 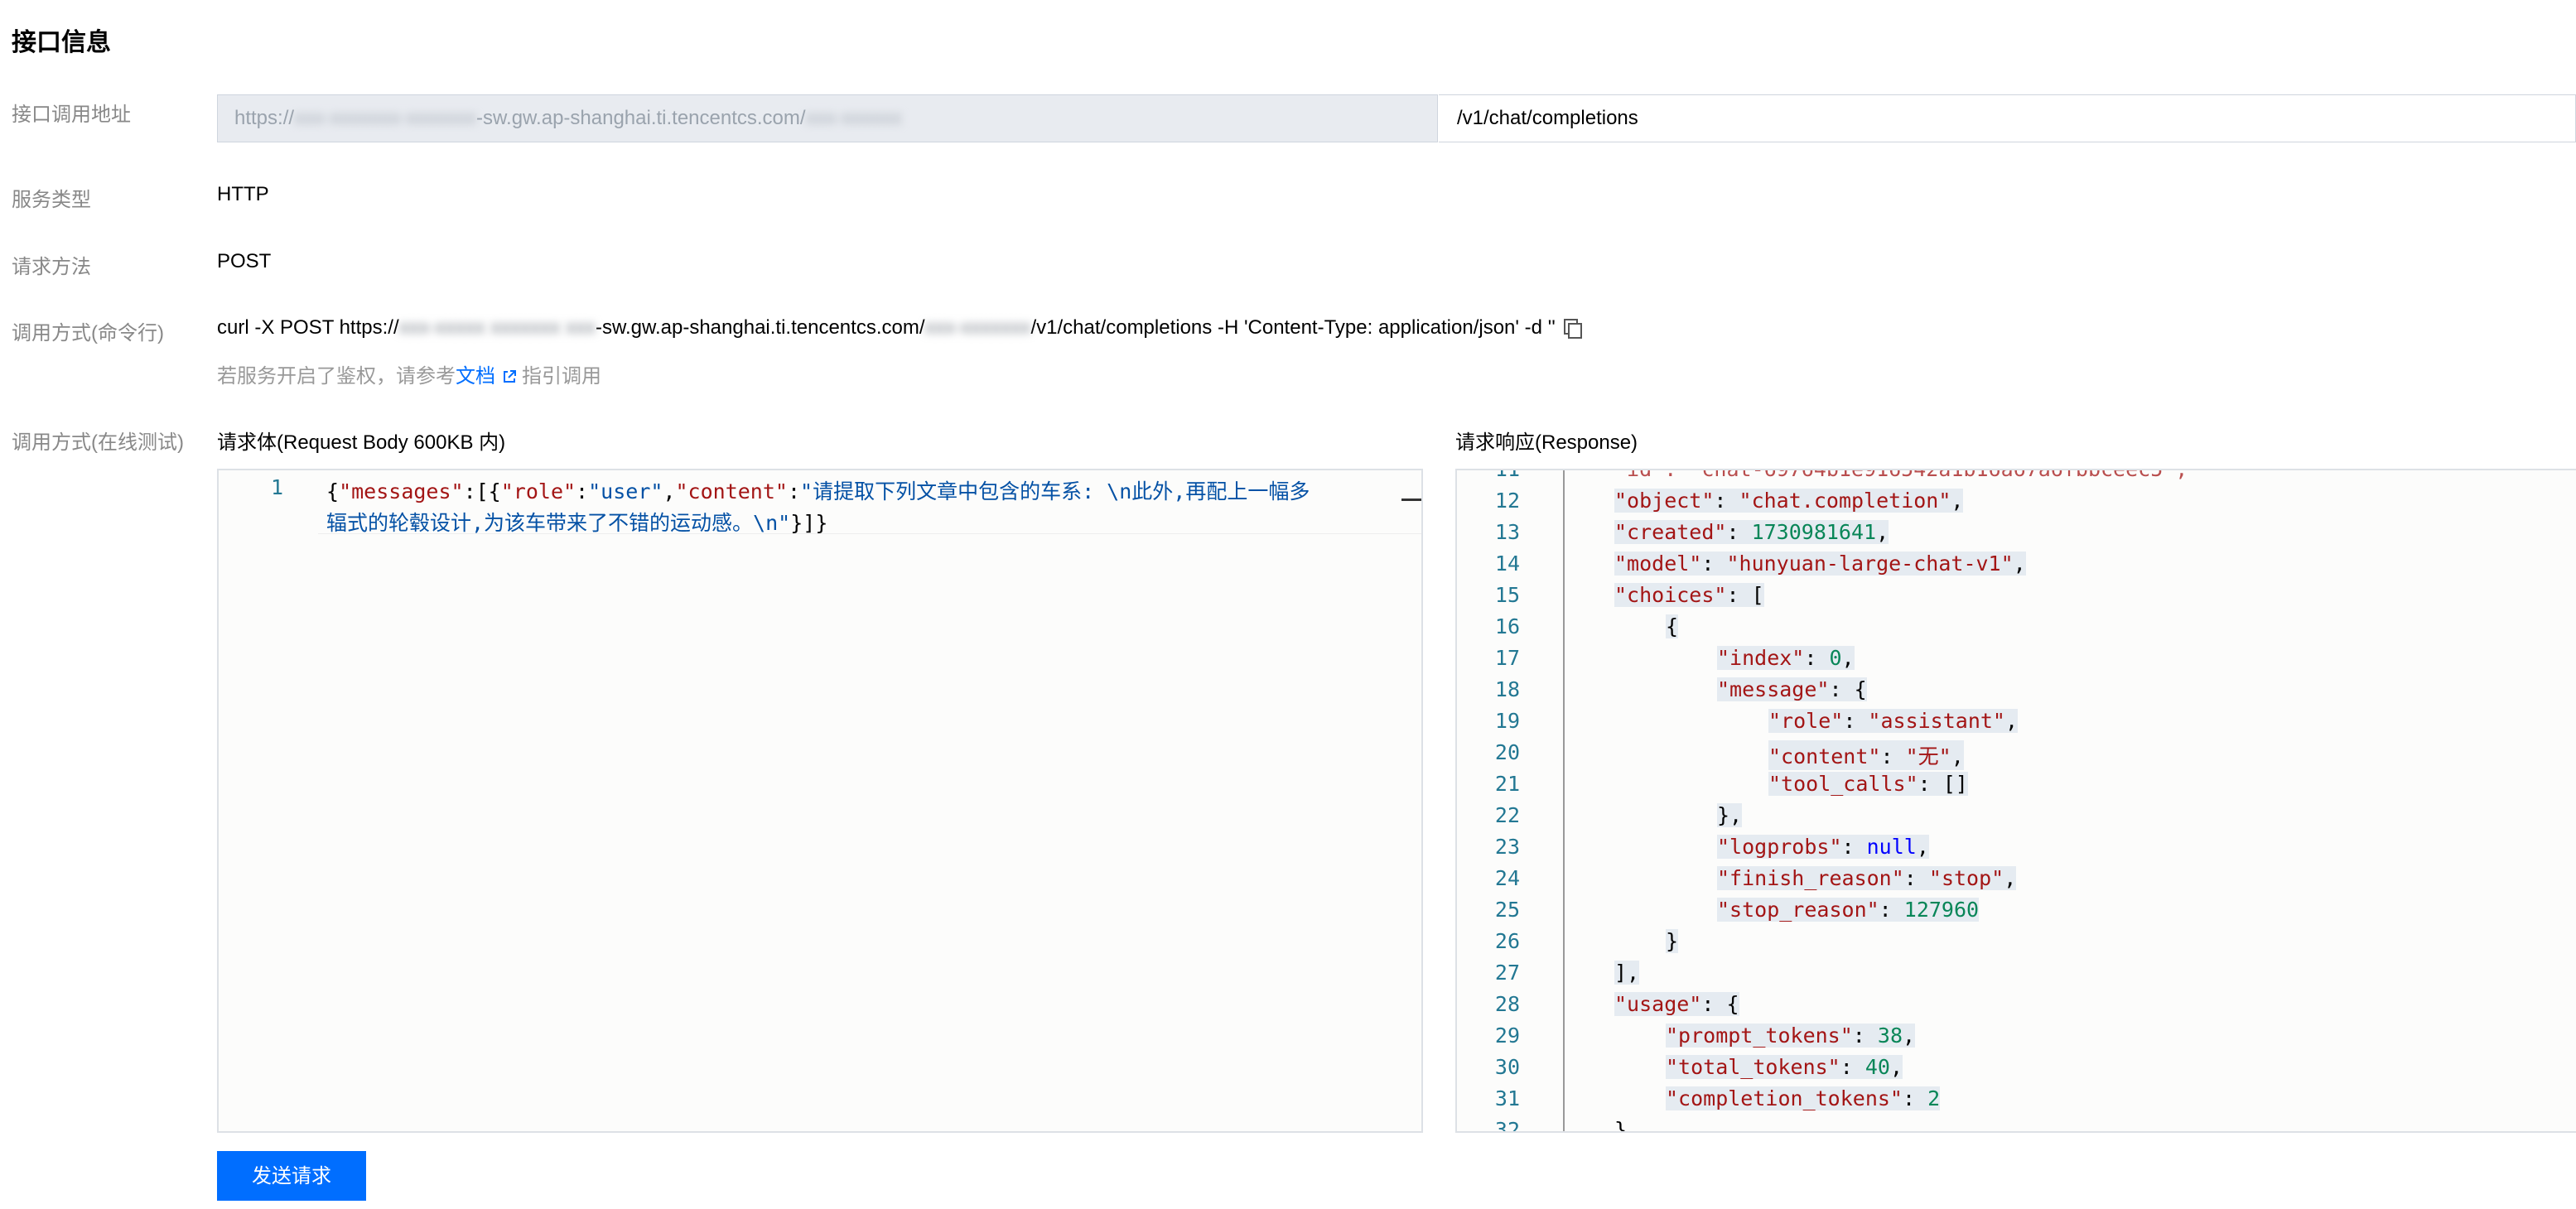 I want to click on line-number: 24, so click(x=1507, y=878).